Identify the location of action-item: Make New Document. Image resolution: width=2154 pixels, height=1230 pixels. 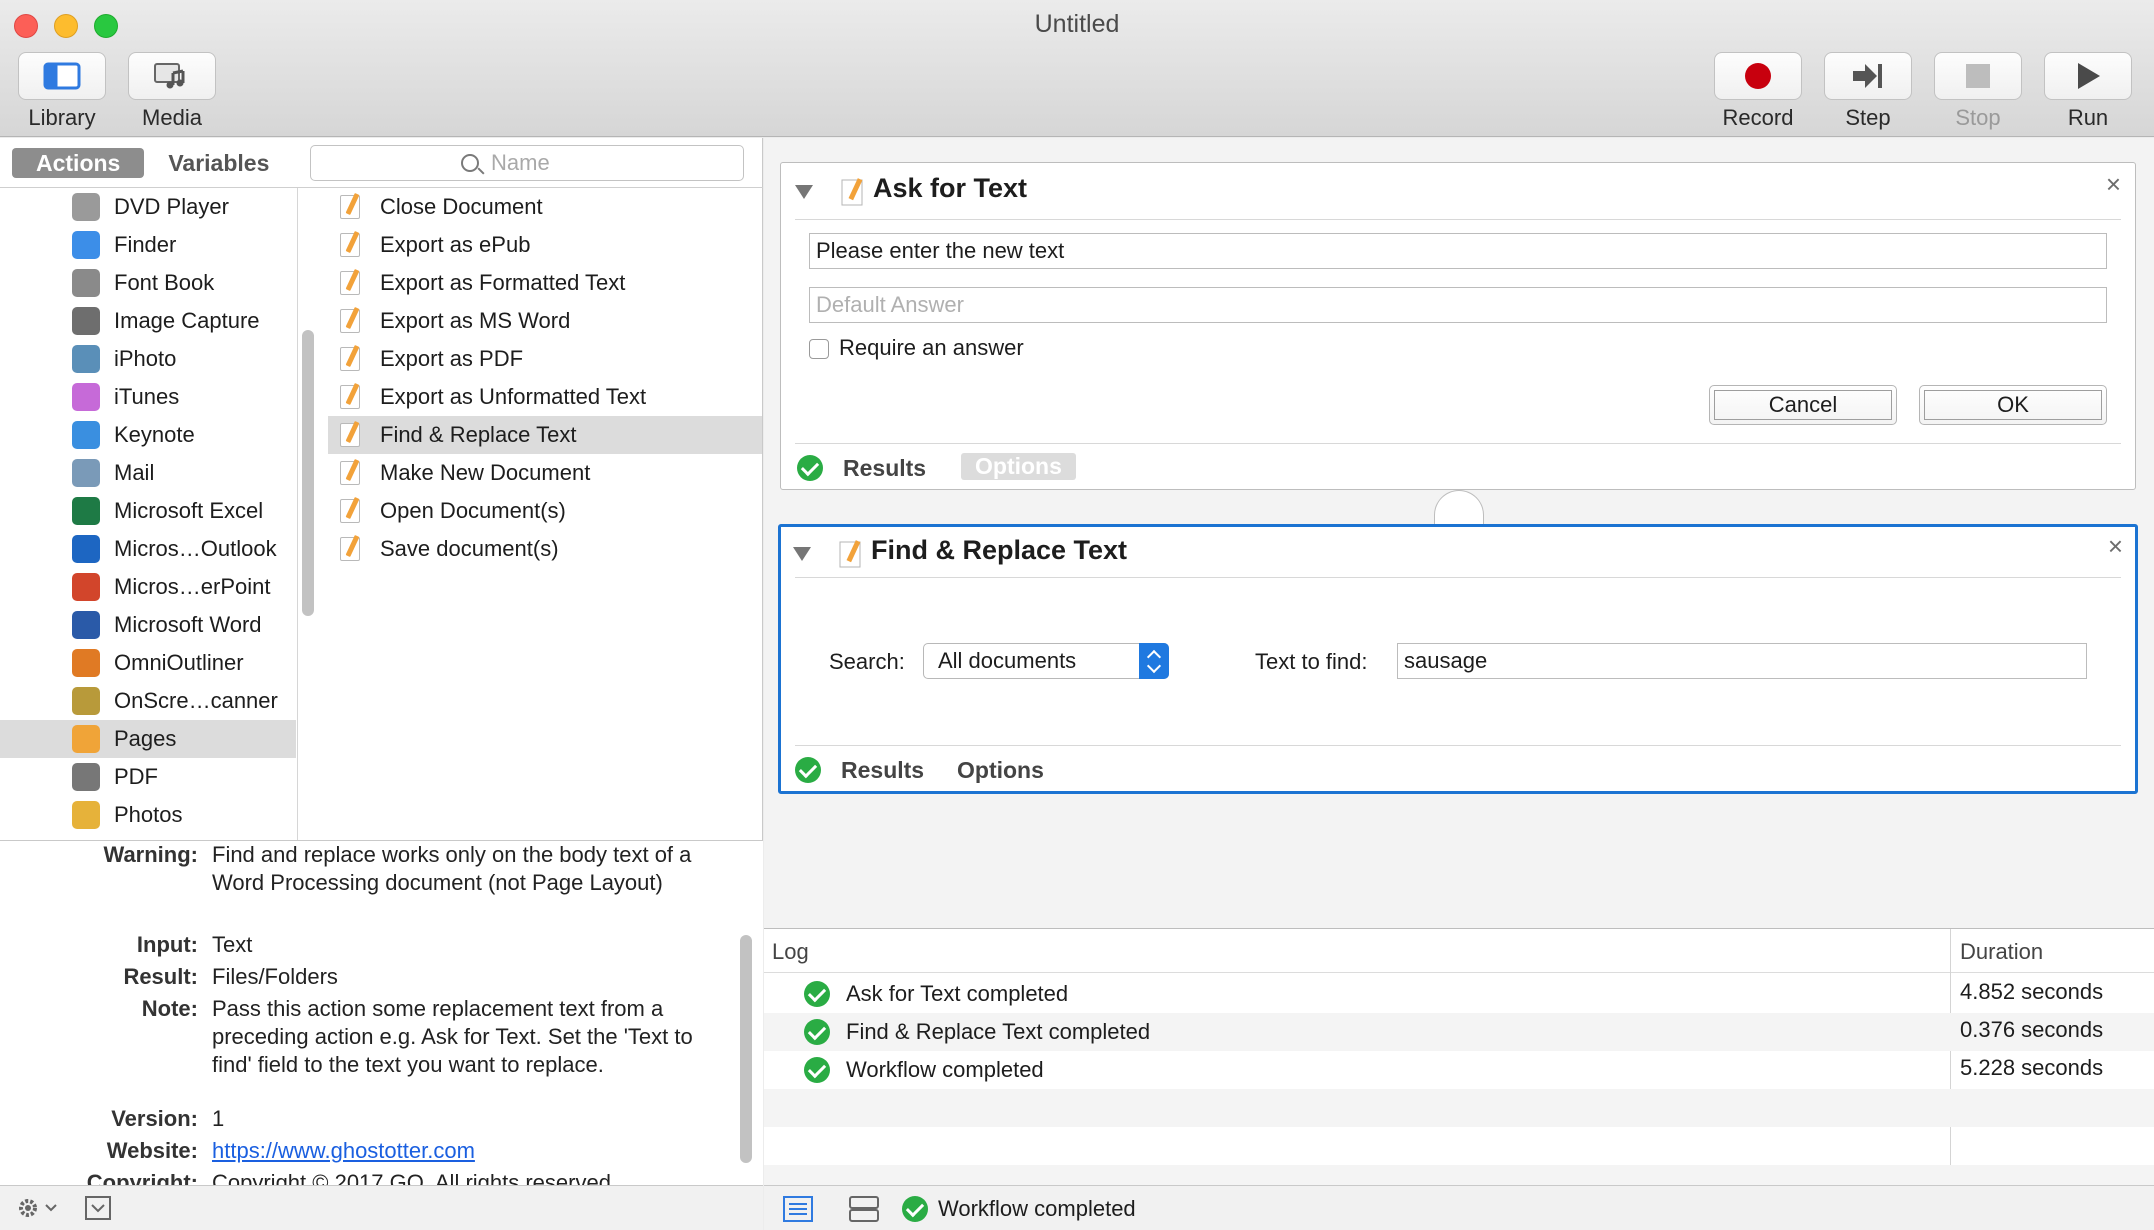
(545, 473).